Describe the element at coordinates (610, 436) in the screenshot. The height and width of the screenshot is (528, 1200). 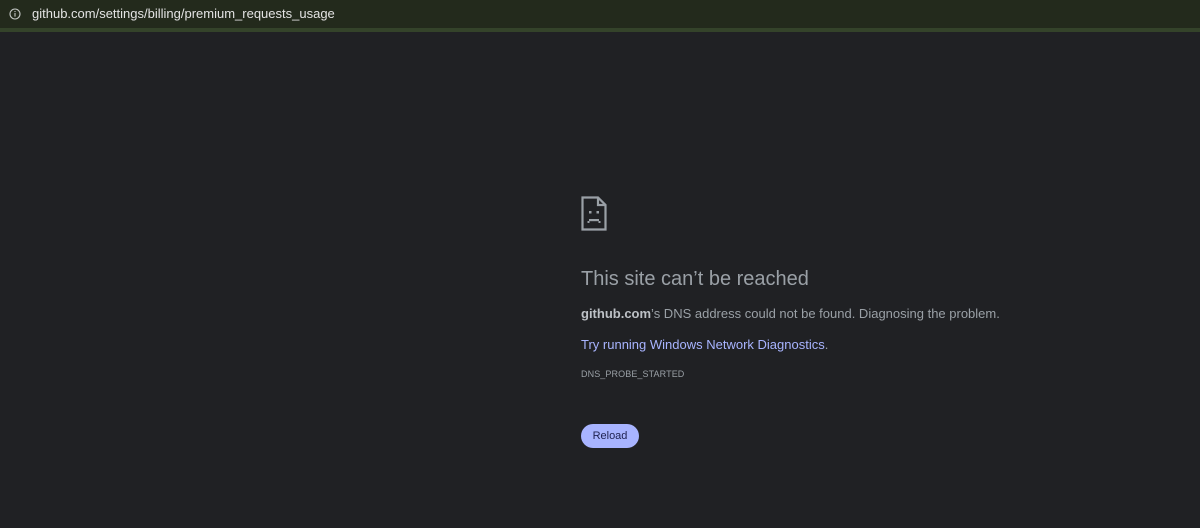
I see `reload-button: Reload` at that location.